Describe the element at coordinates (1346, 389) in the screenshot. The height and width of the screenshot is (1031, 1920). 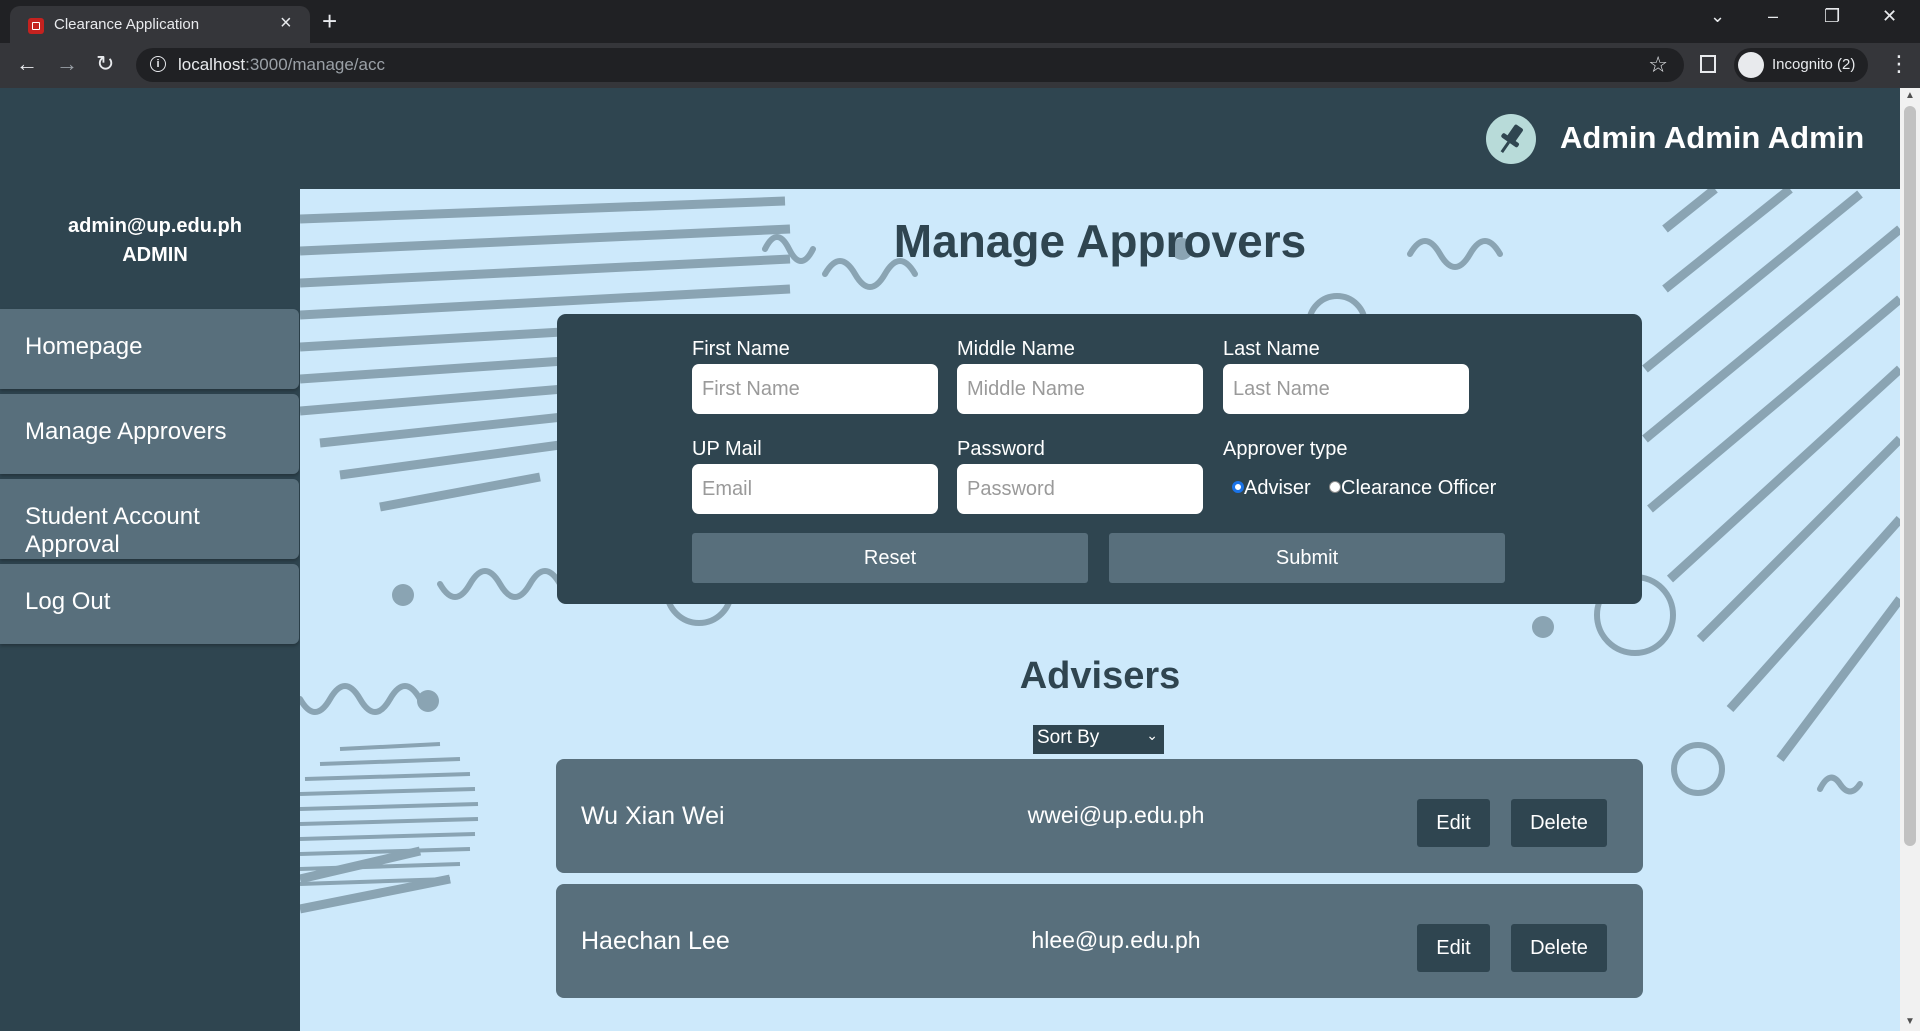
I see `last-name-input` at that location.